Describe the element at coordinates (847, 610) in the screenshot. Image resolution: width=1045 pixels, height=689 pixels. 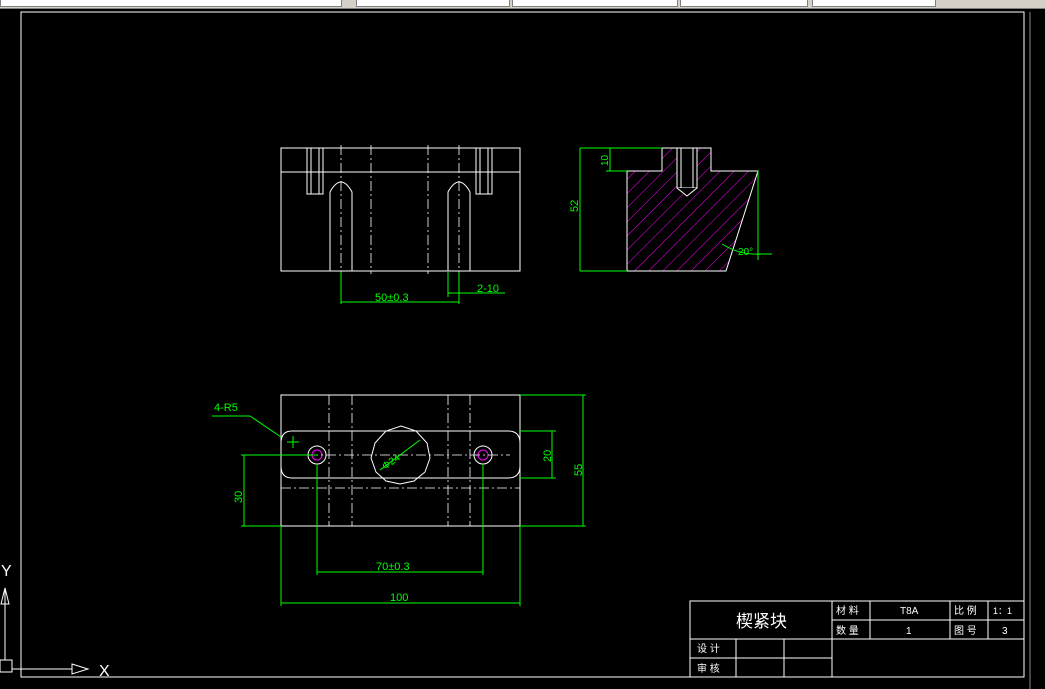
I see `material-label: 材 料` at that location.